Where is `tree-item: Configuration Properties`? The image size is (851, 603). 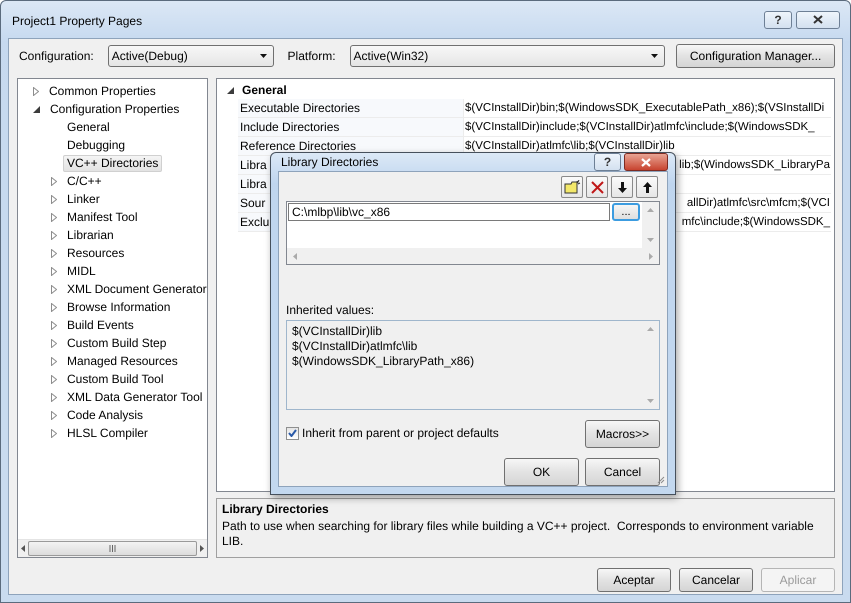 tree-item: Configuration Properties is located at coordinates (115, 109).